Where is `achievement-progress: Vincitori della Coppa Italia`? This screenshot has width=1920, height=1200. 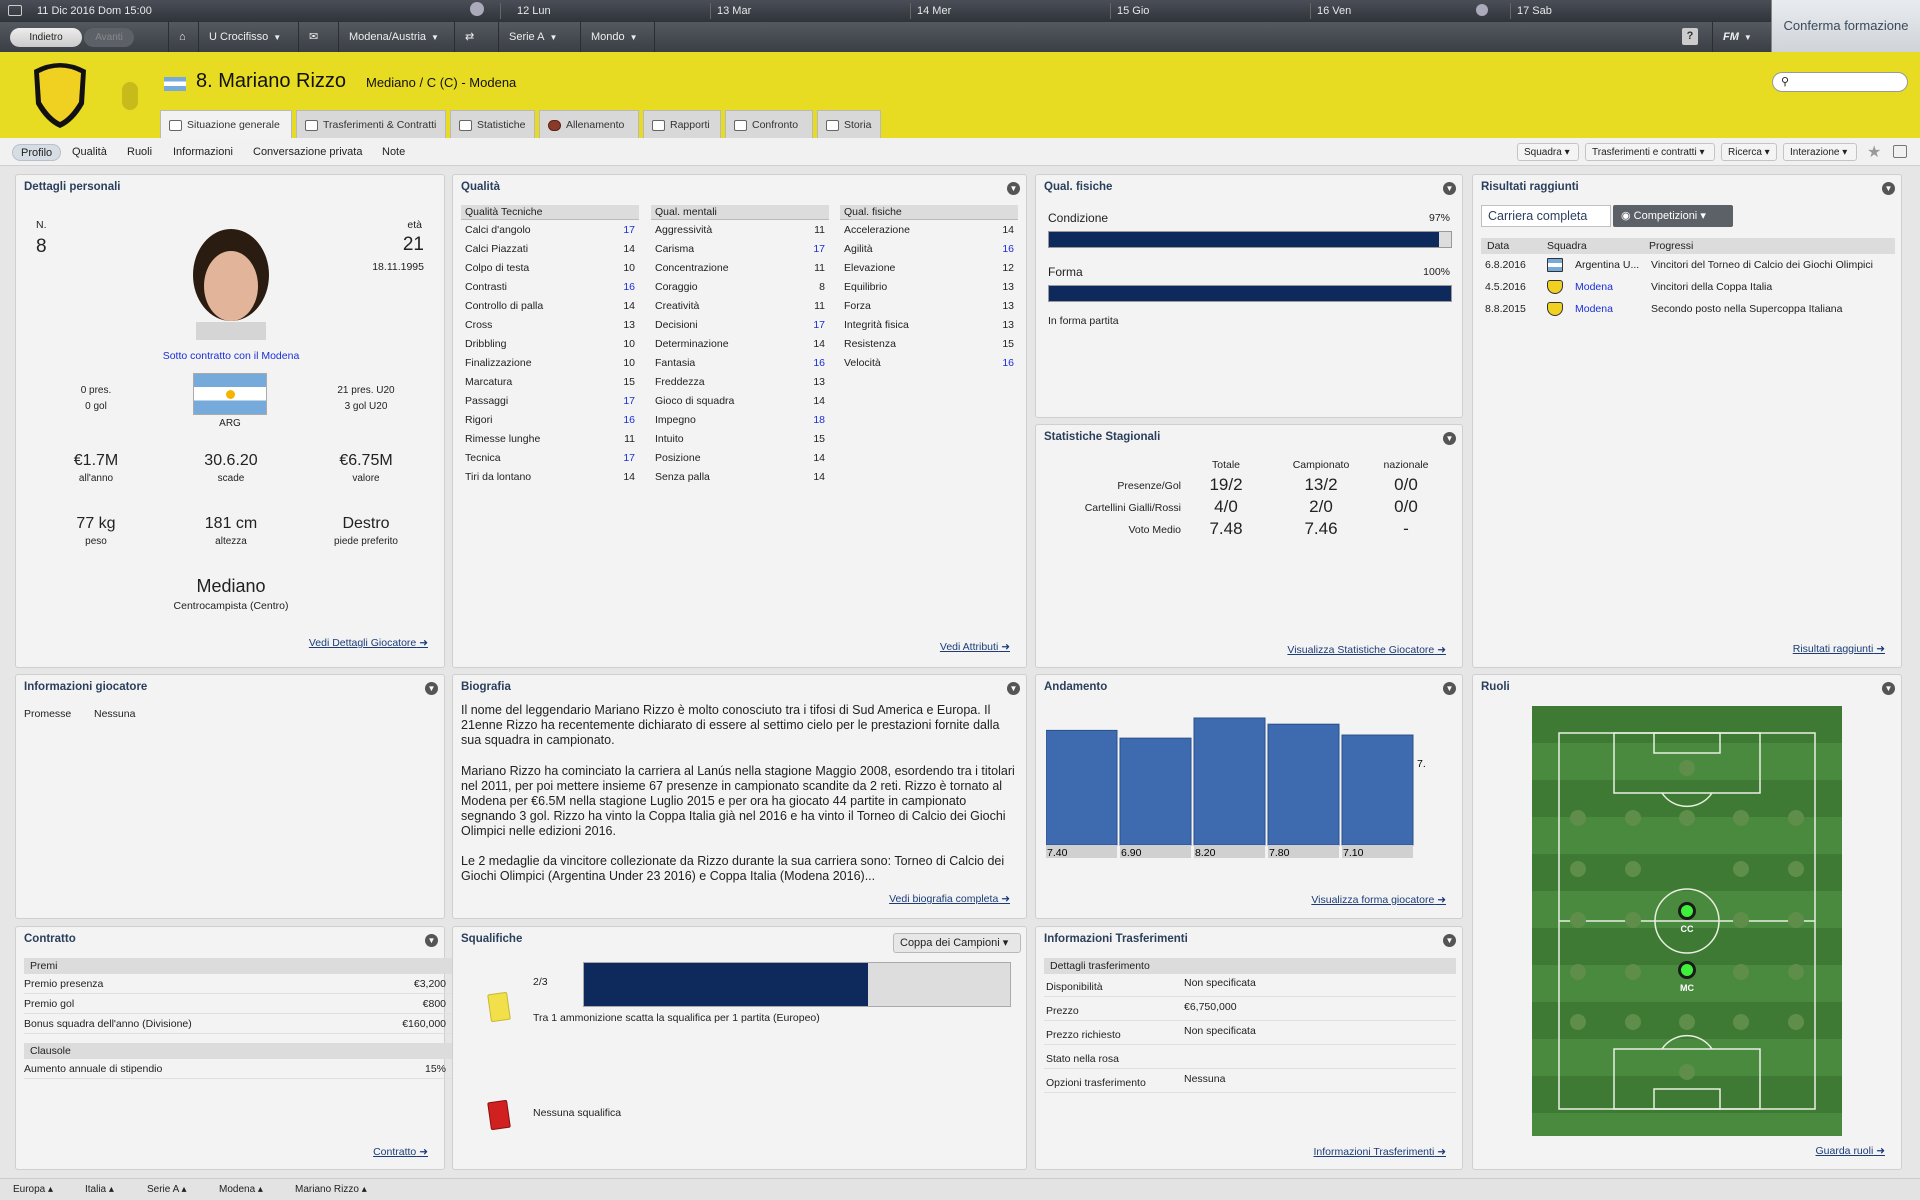 achievement-progress: Vincitori della Coppa Italia is located at coordinates (1712, 287).